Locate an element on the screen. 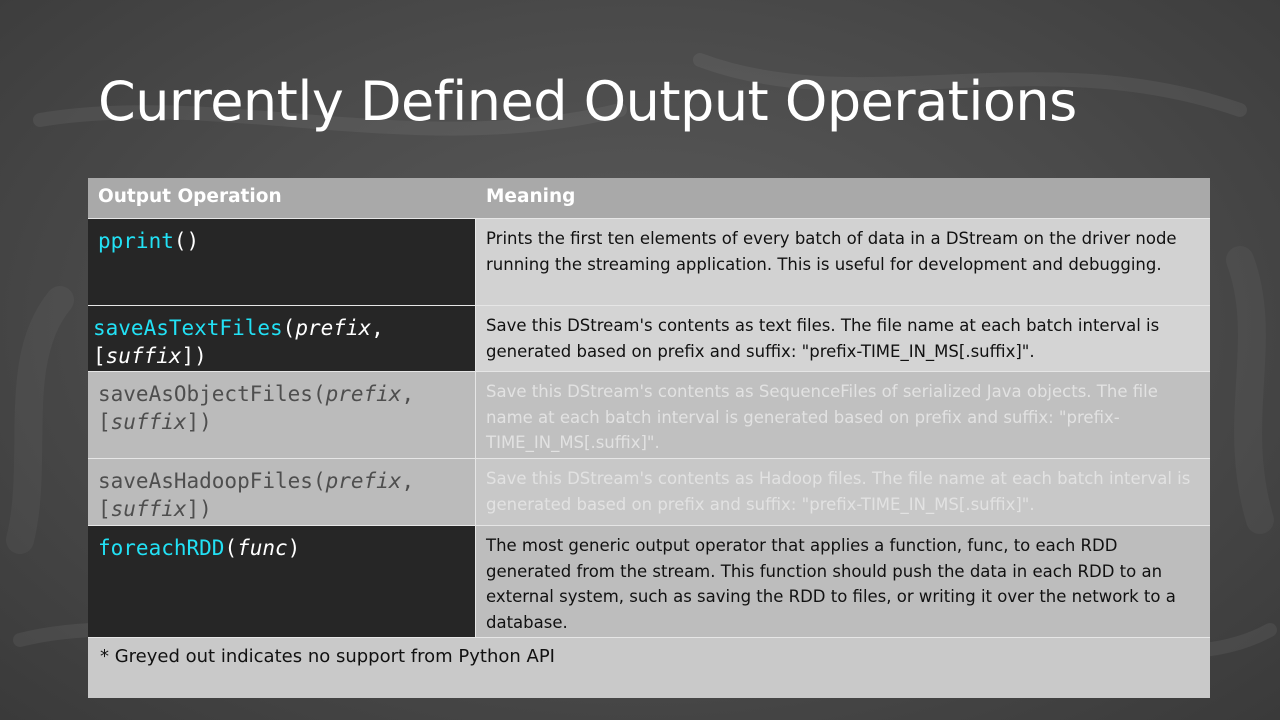 This screenshot has width=1280, height=720. header-output-operation: Output Operation is located at coordinates (190, 196).